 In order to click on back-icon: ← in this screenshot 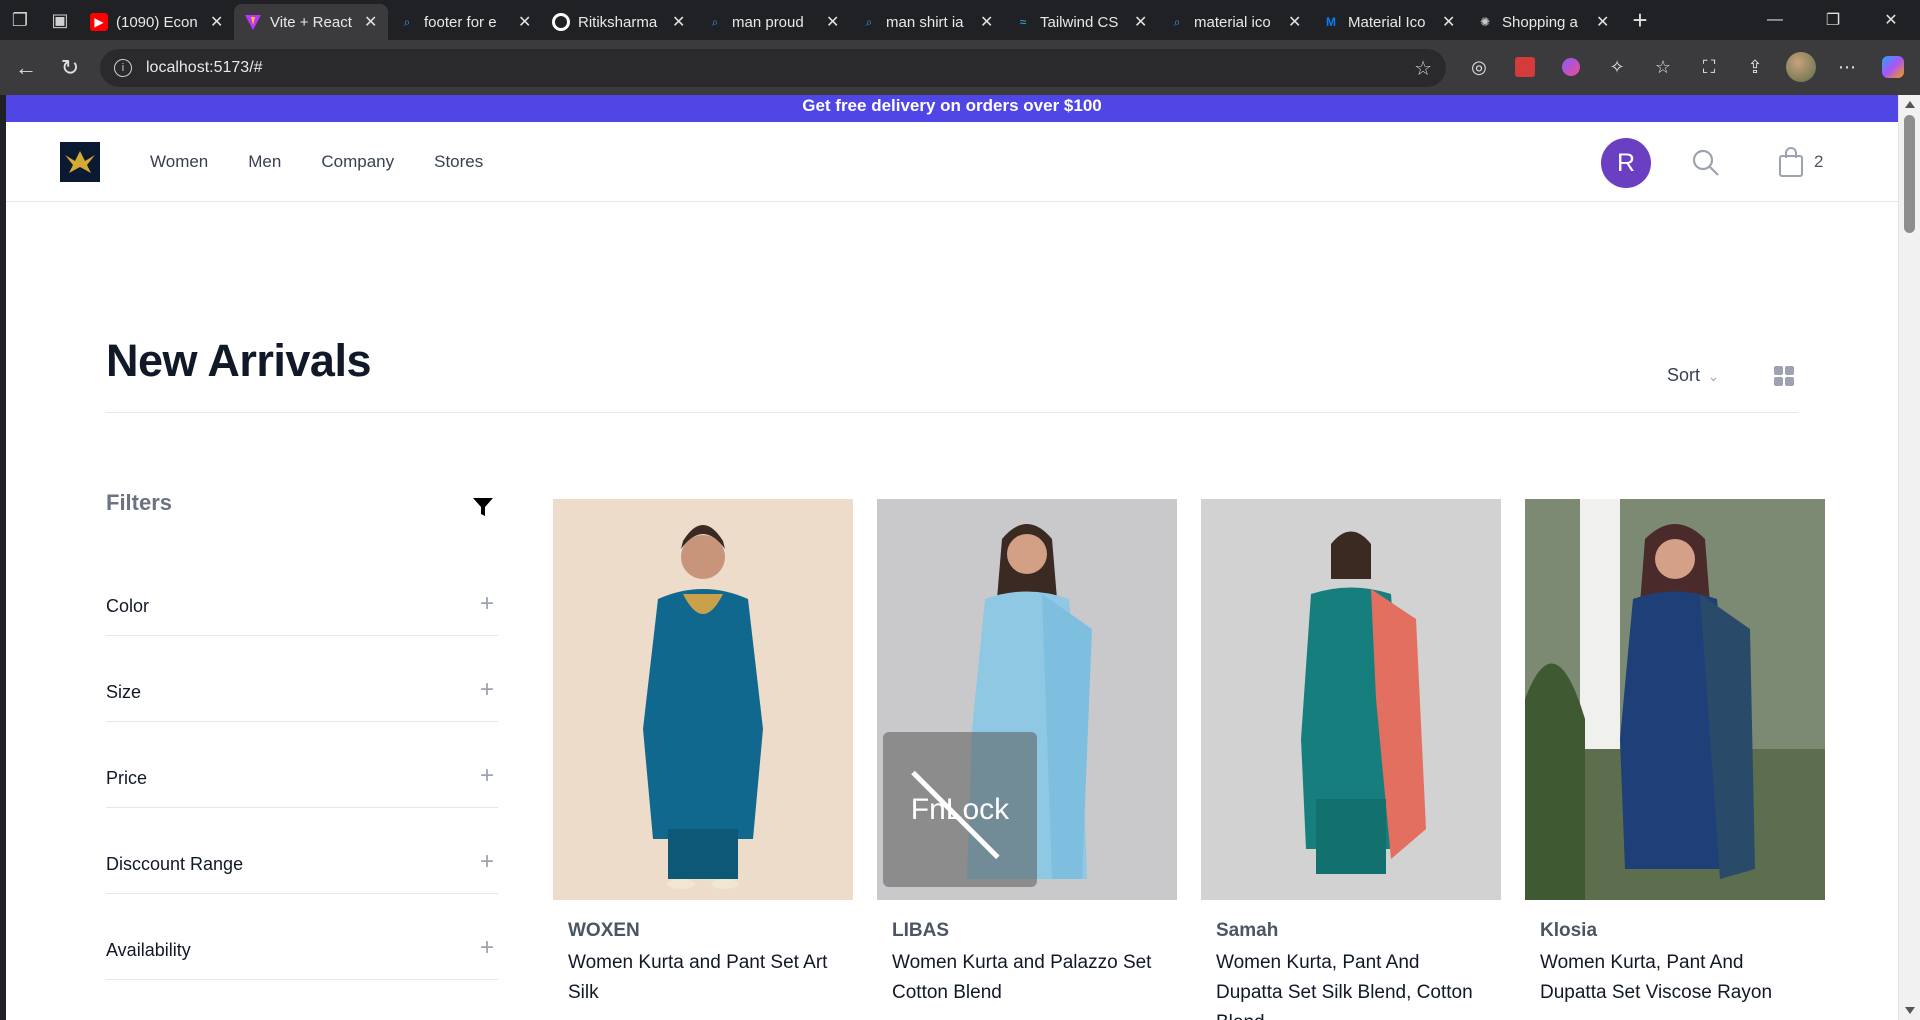, I will do `click(26, 68)`.